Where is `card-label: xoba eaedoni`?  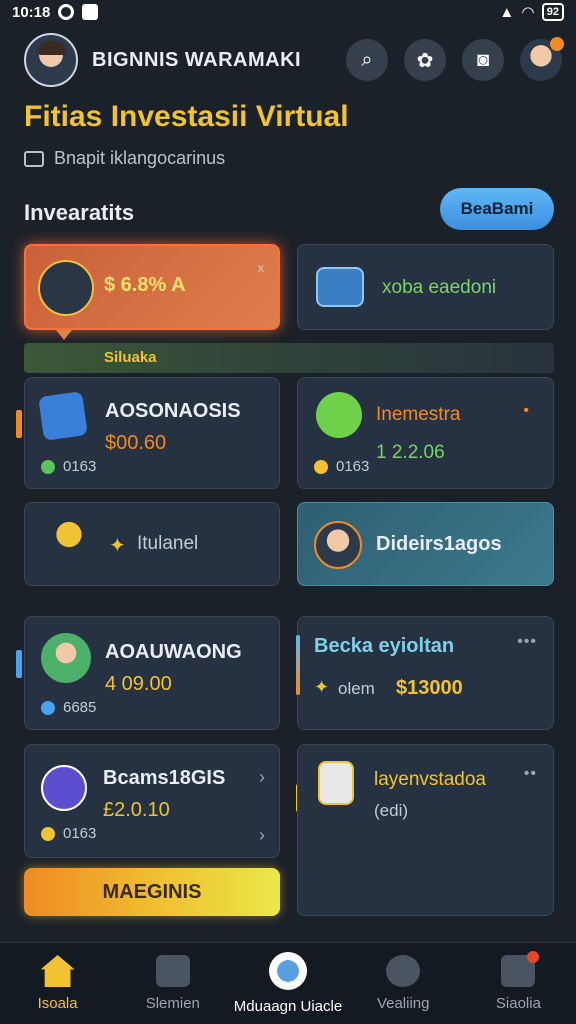 card-label: xoba eaedoni is located at coordinates (439, 287).